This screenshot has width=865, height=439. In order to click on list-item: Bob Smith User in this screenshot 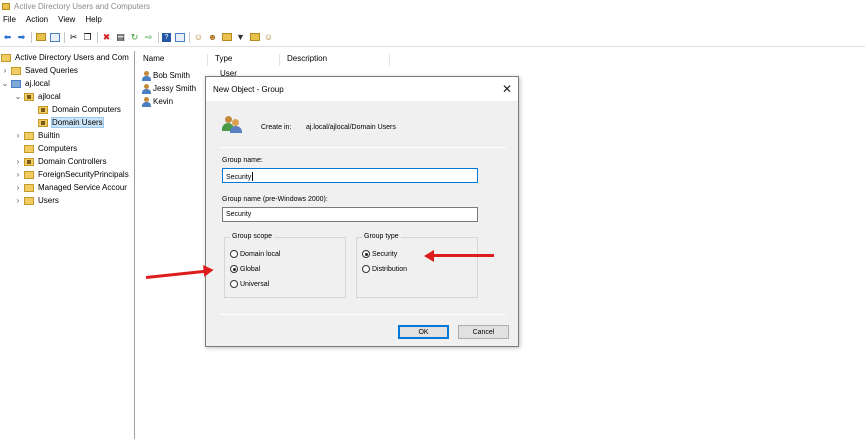, I will do `click(189, 75)`.